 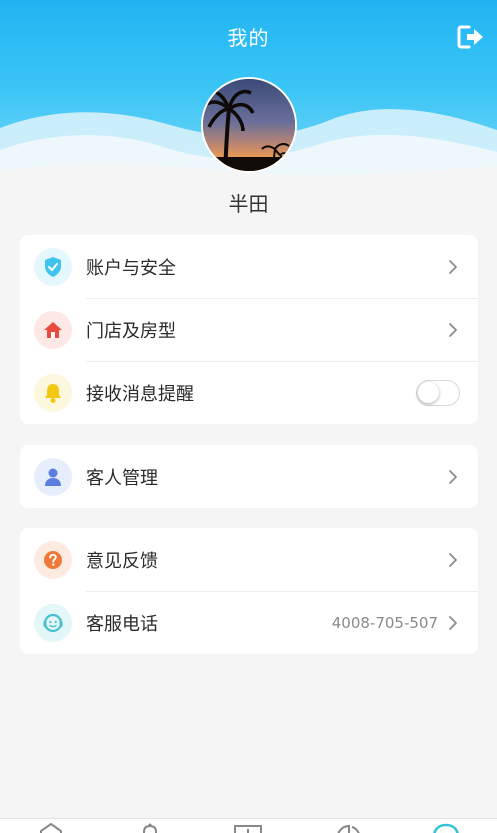 I want to click on page-title: 我的, so click(x=248, y=38).